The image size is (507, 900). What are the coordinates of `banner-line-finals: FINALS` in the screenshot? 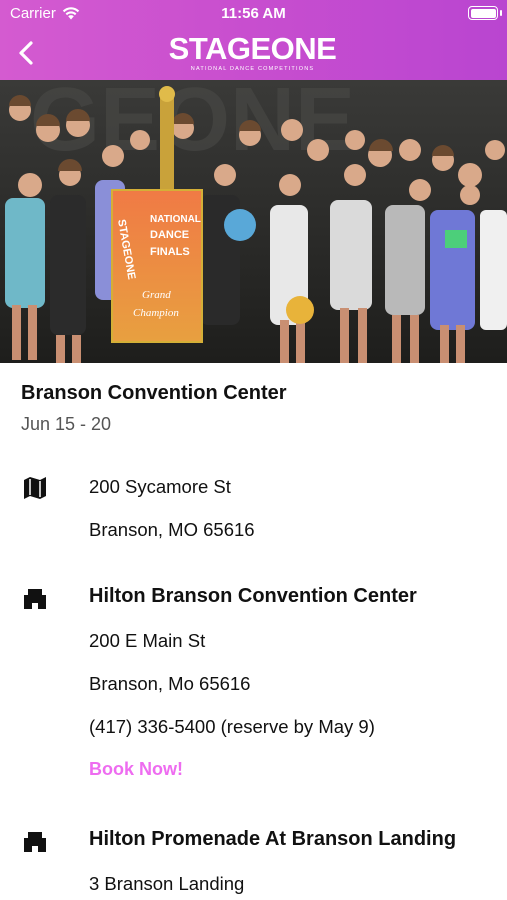 It's located at (170, 252).